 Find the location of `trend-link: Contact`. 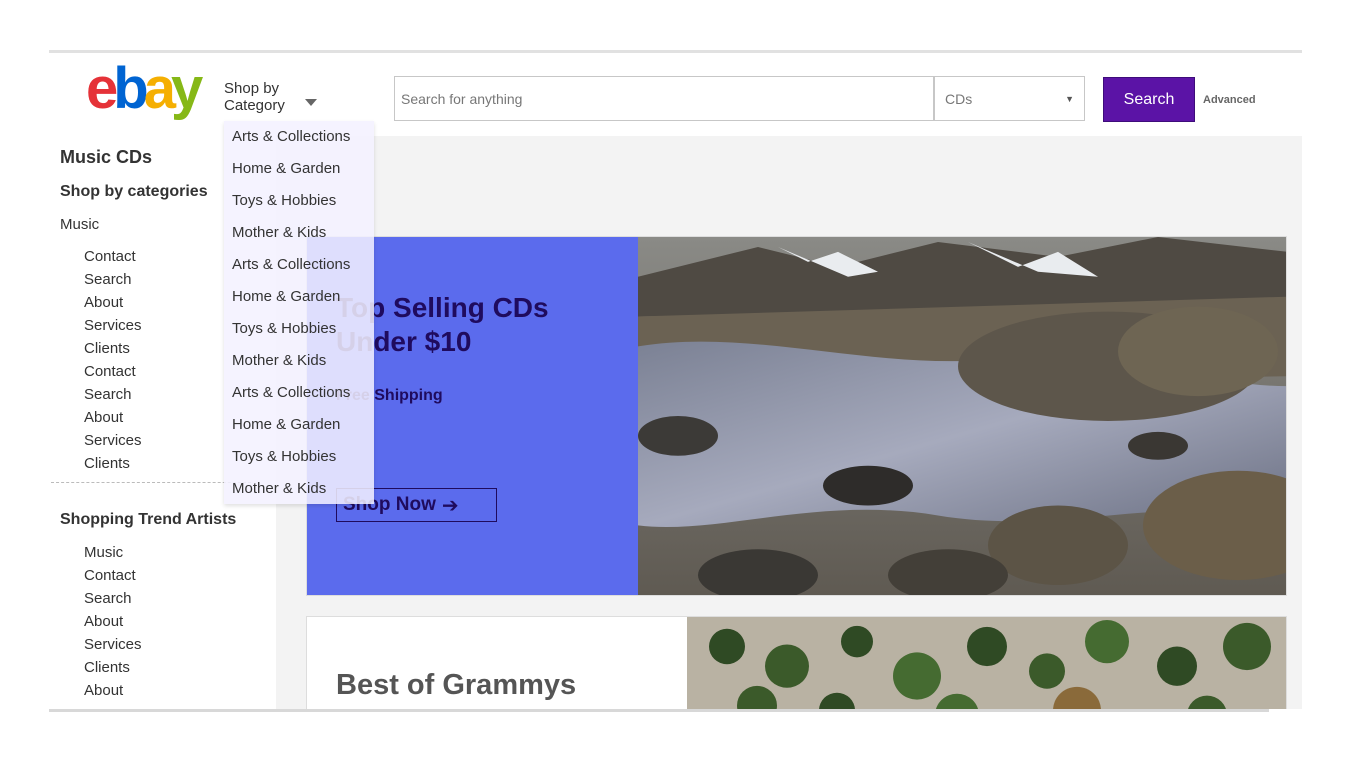

trend-link: Contact is located at coordinates (113, 578).